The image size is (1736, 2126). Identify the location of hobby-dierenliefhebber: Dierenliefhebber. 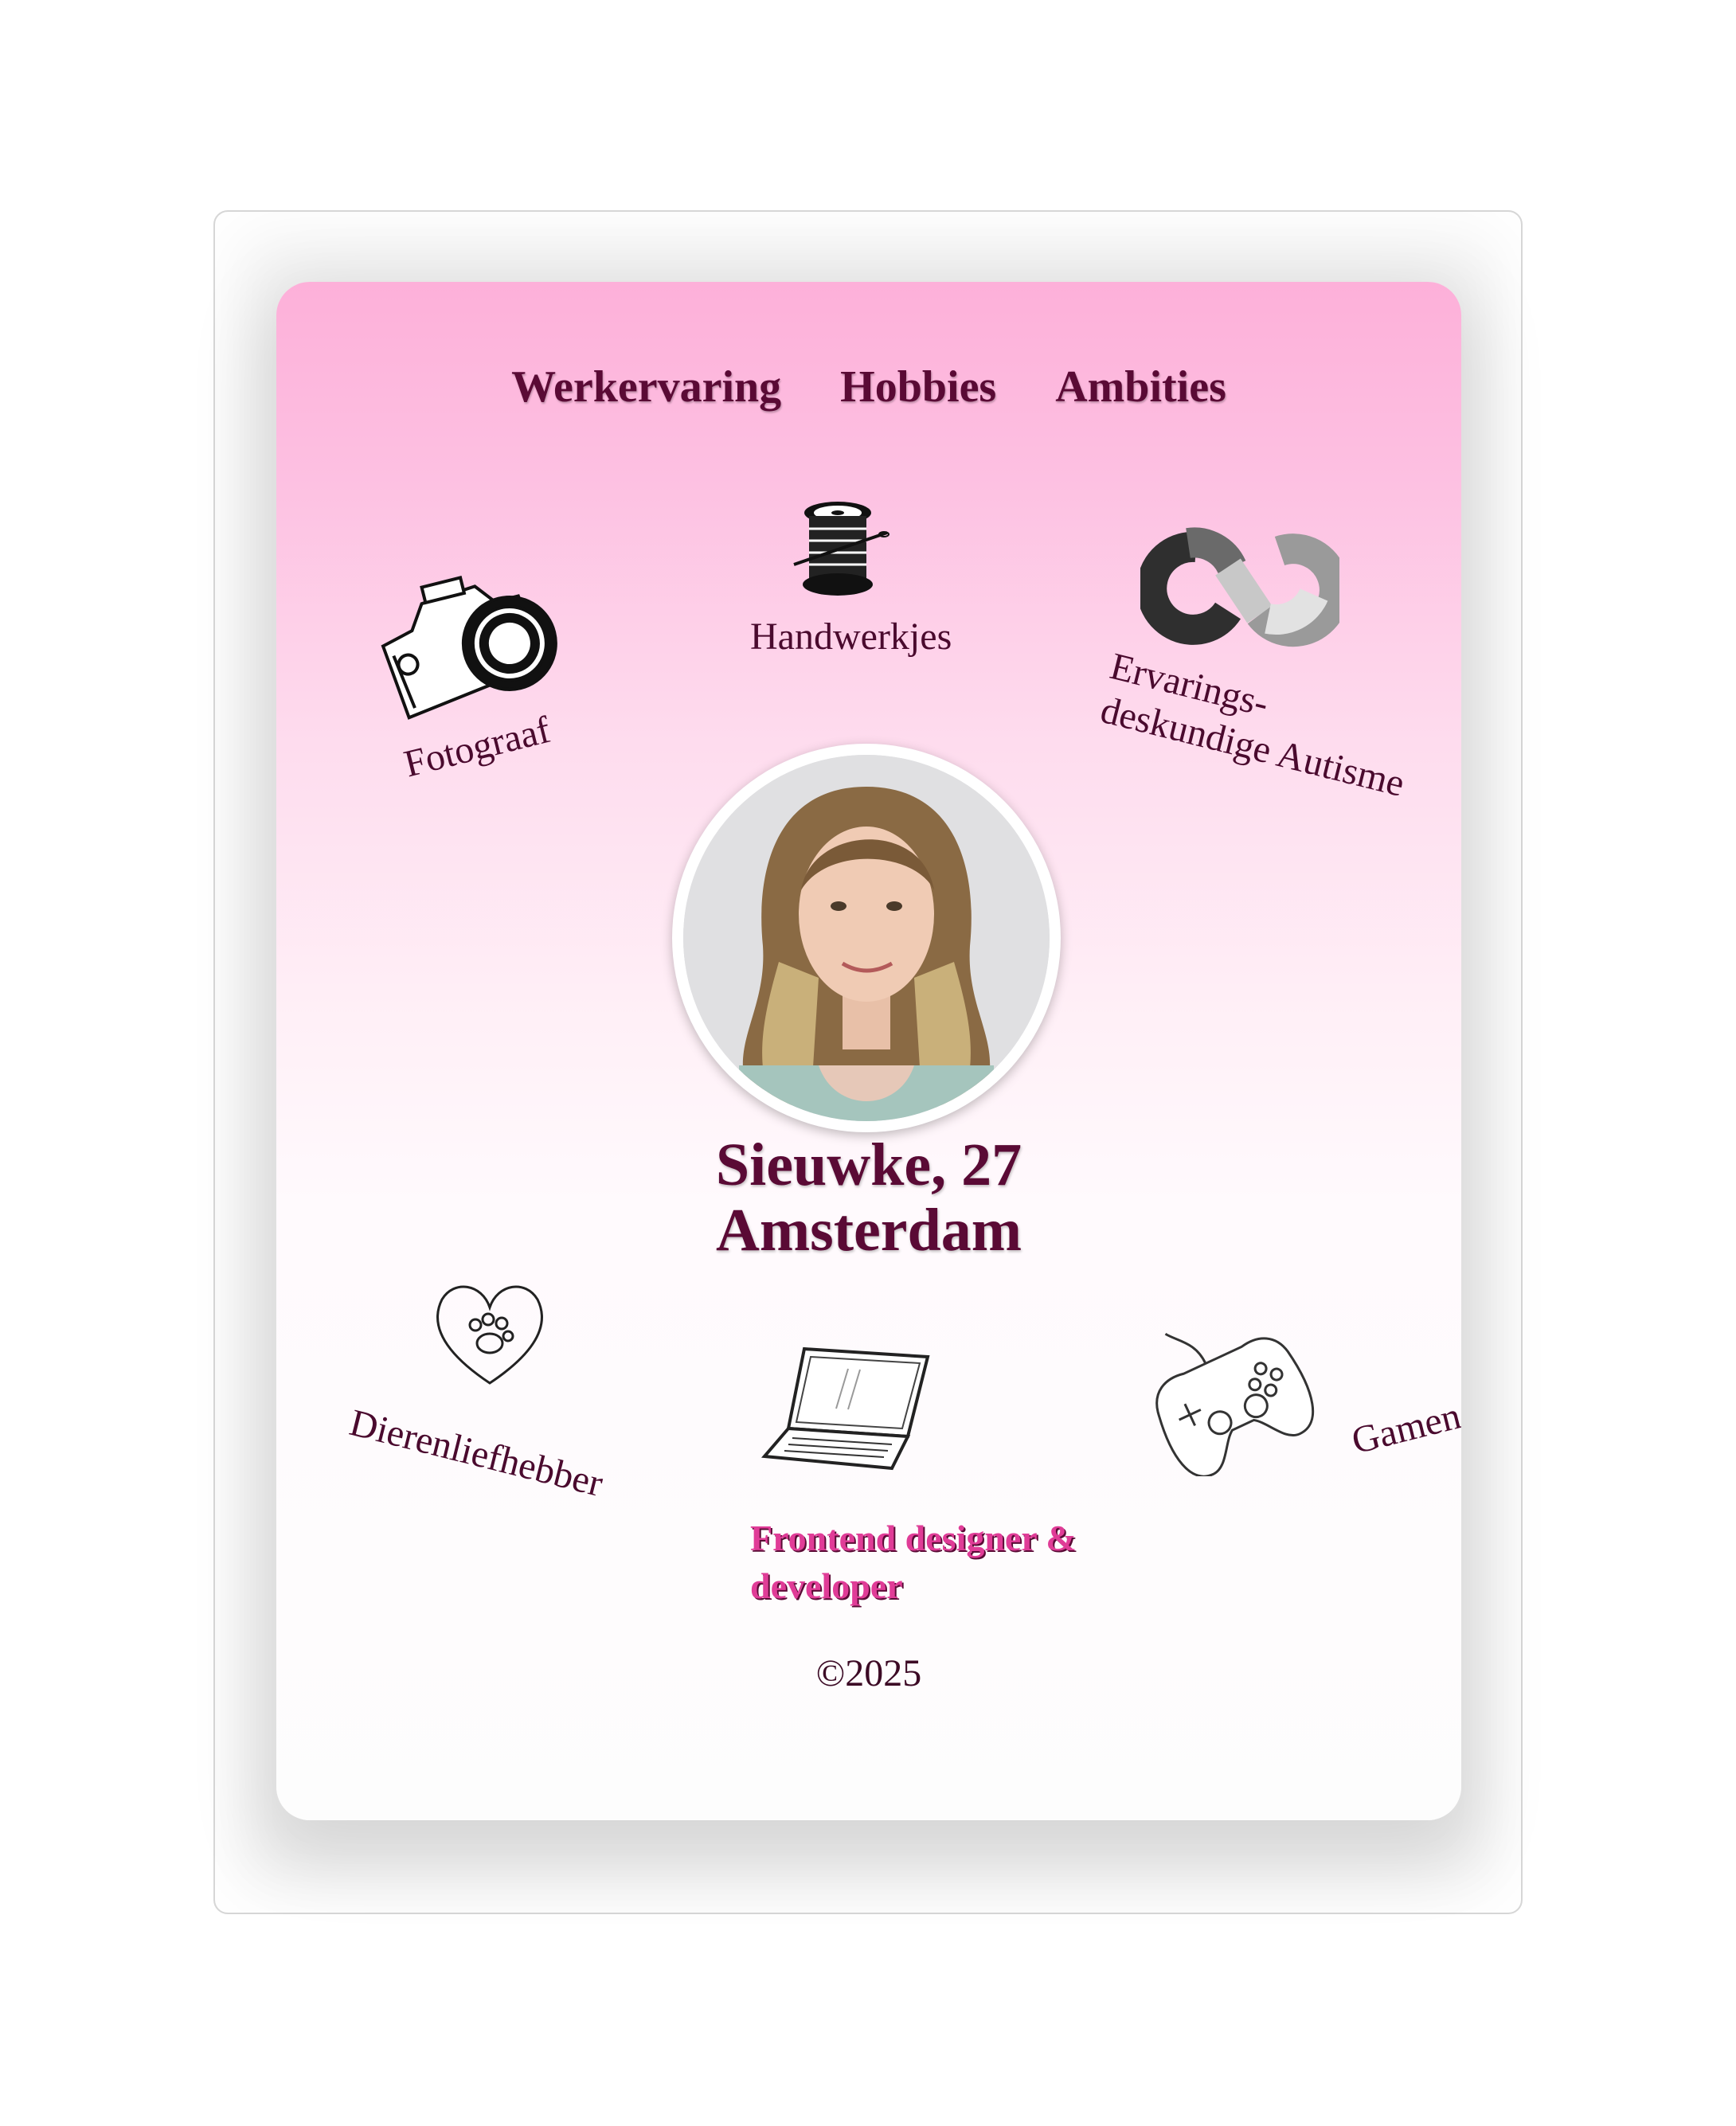
(477, 1453).